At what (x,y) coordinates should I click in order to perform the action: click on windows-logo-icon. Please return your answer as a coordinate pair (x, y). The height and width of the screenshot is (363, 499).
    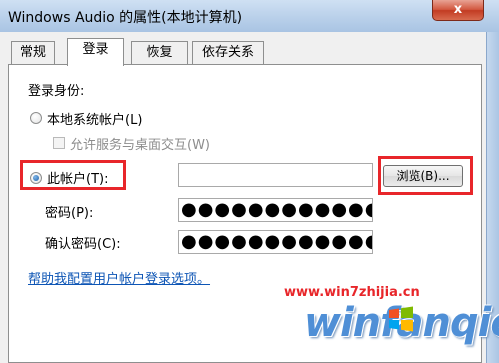
    Looking at the image, I should click on (401, 319).